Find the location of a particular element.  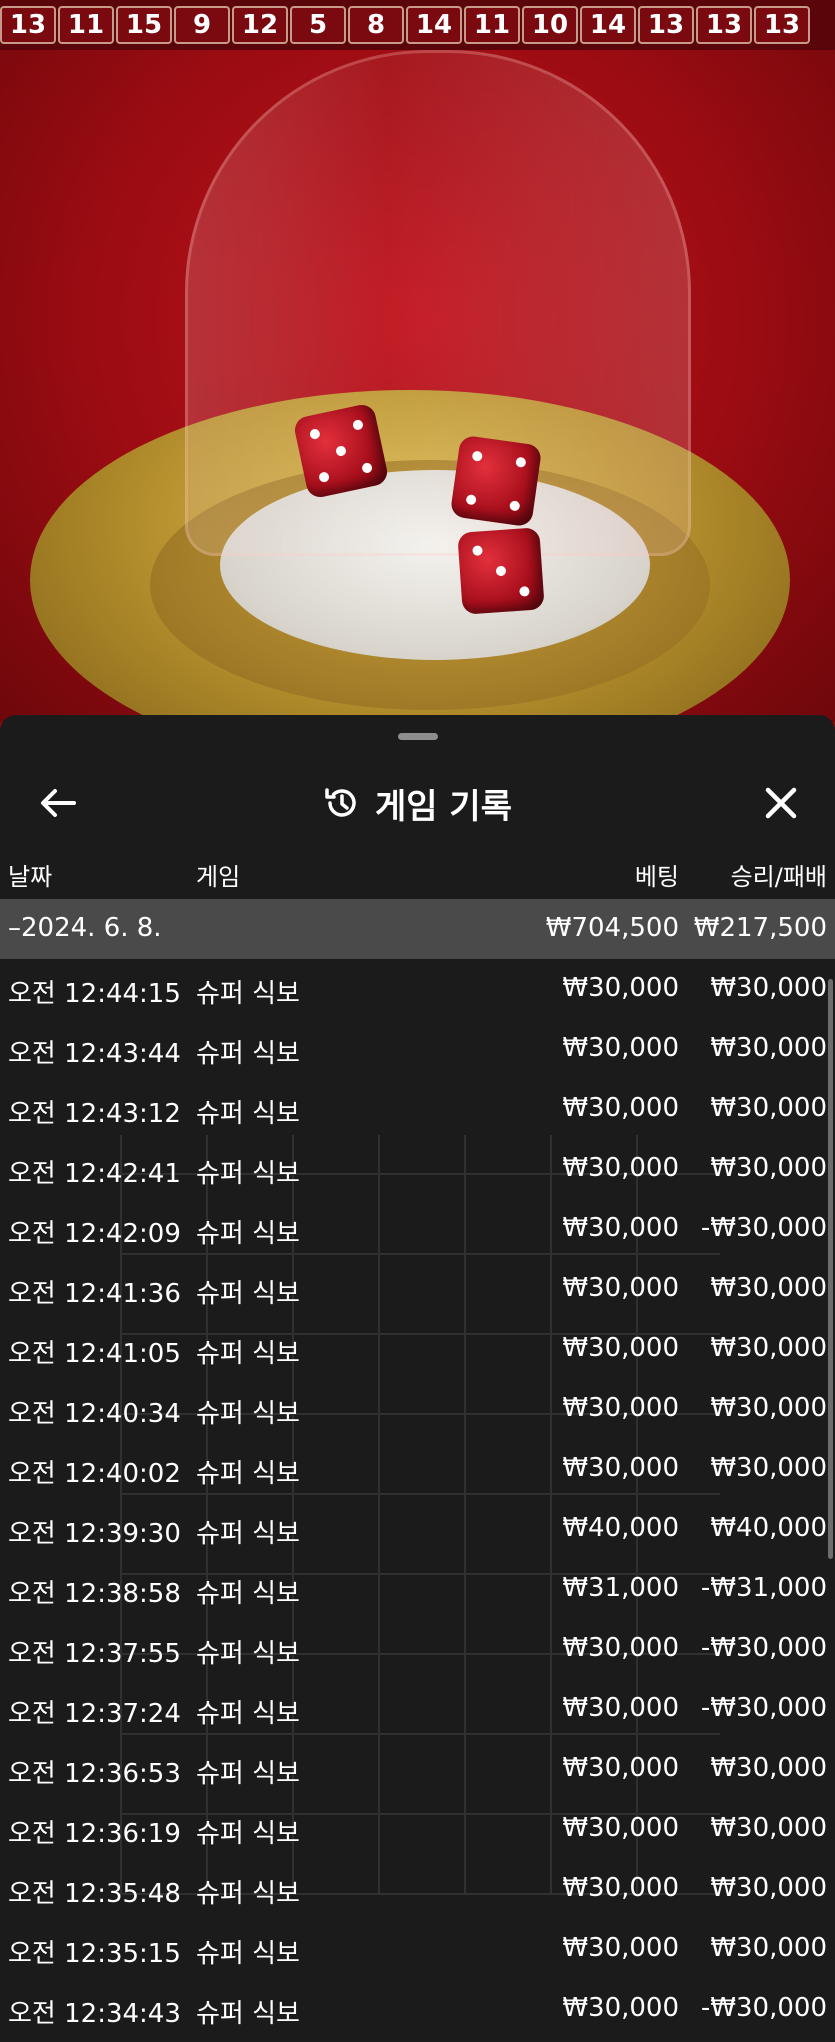

history-result-cell: 9 is located at coordinates (202, 25).